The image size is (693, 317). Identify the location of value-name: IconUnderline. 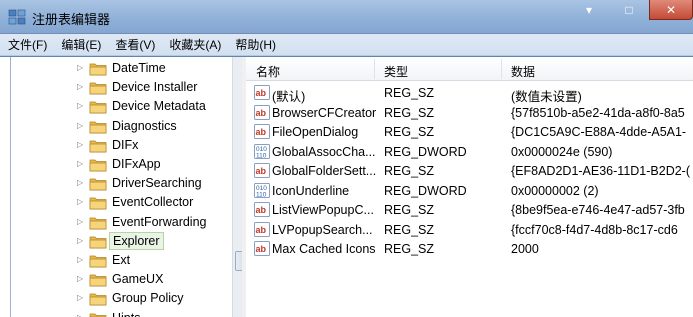
(311, 190).